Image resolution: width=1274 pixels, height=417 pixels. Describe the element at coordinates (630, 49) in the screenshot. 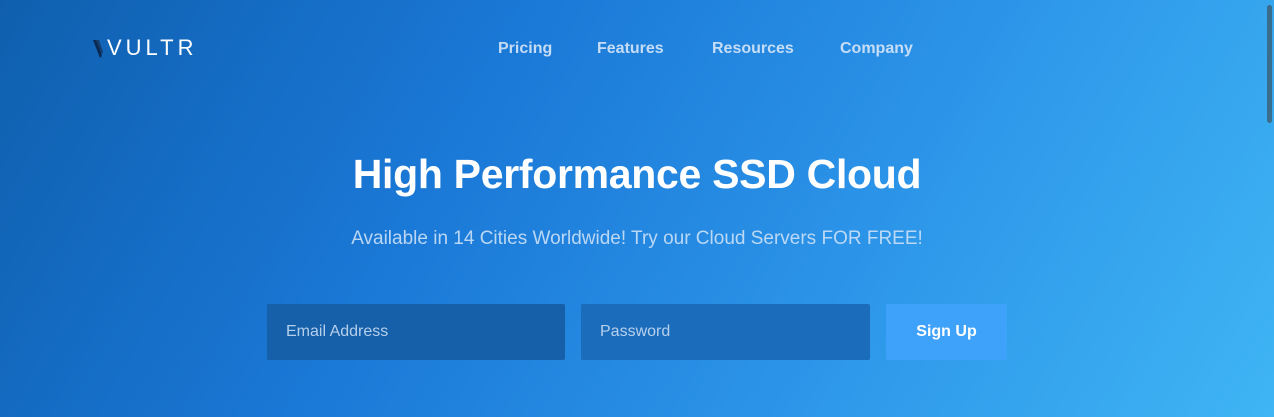

I see `nav-item-features: Features` at that location.